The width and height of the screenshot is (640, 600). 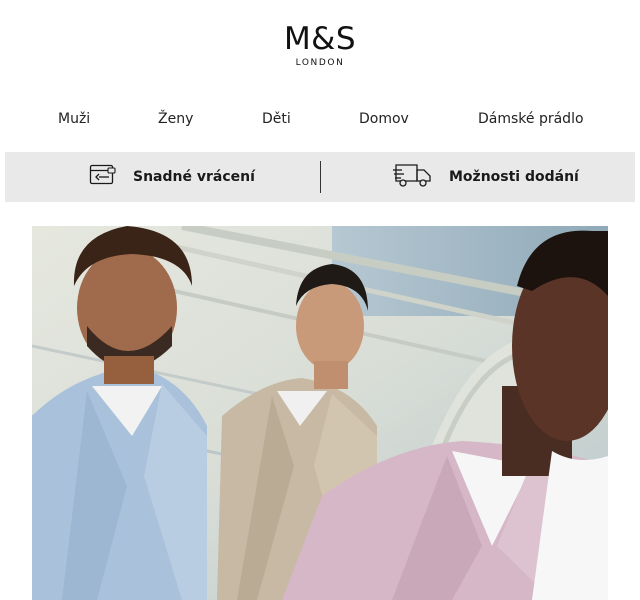 I want to click on brand-logo: M&S LONDON, so click(x=320, y=45).